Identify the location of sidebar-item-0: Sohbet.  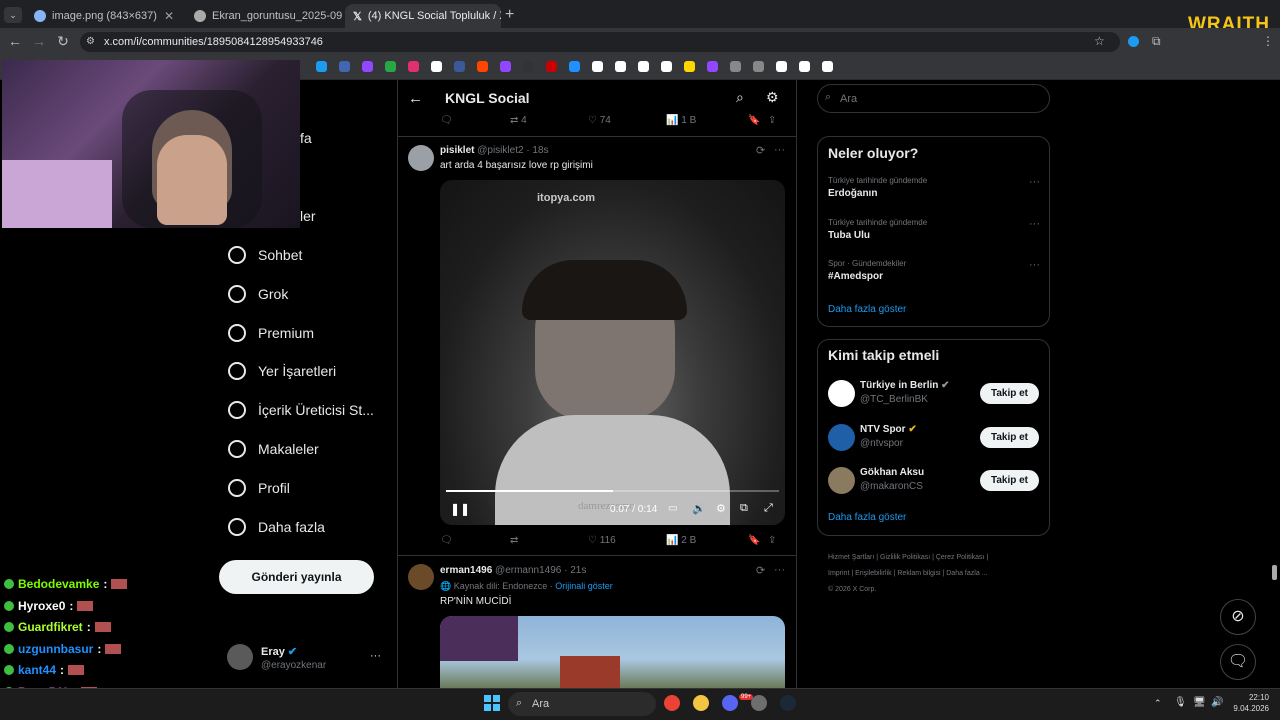
(265, 255).